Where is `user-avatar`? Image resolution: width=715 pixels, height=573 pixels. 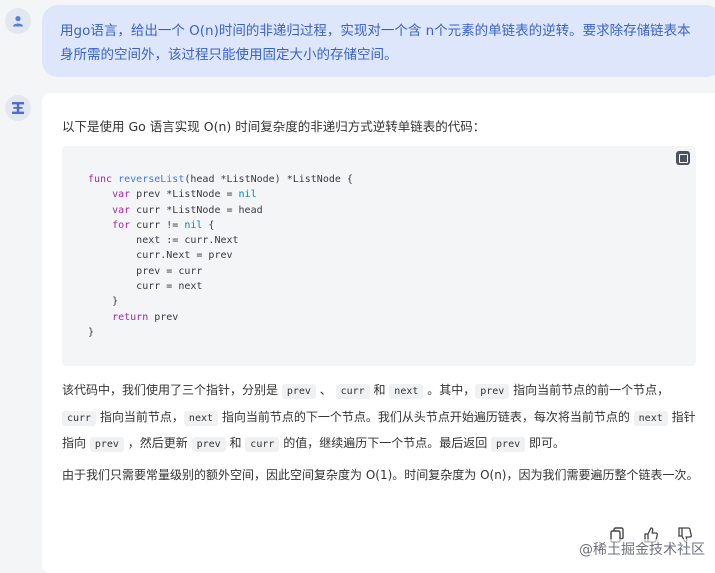 user-avatar is located at coordinates (18, 21).